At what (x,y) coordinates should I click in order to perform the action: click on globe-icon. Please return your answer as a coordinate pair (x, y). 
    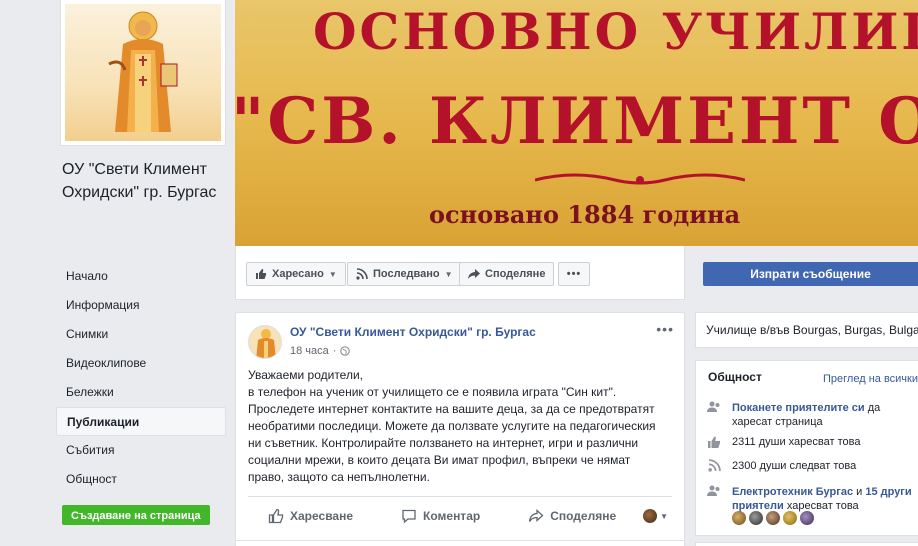
    Looking at the image, I should click on (345, 351).